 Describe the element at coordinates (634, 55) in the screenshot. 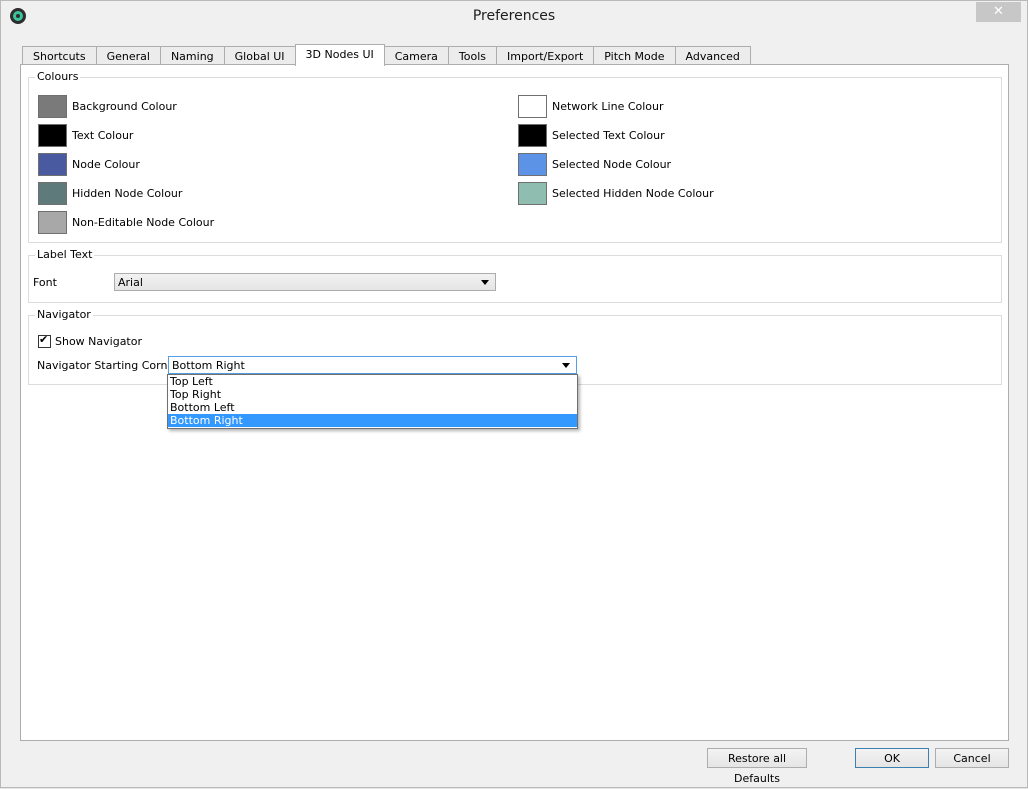

I see `tab-pitch-mode: Pitch Mode` at that location.